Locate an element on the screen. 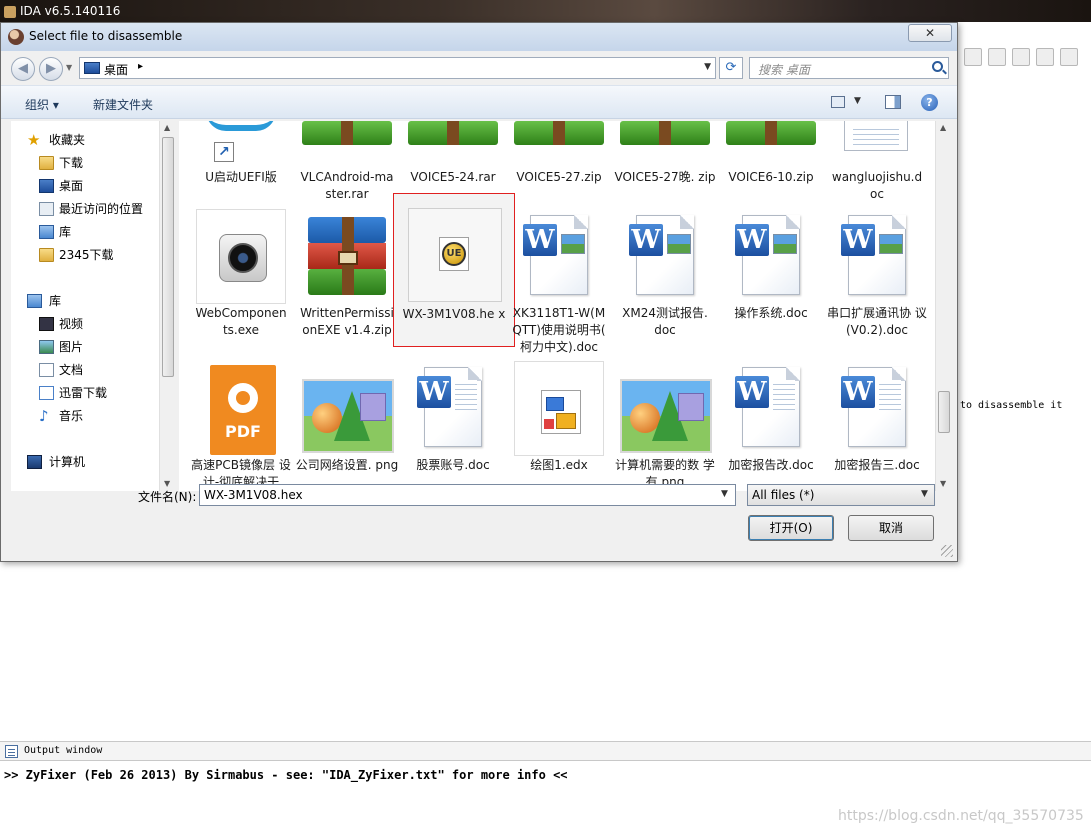  file-list-scrollbar: ▲ ▼ is located at coordinates (943, 306).